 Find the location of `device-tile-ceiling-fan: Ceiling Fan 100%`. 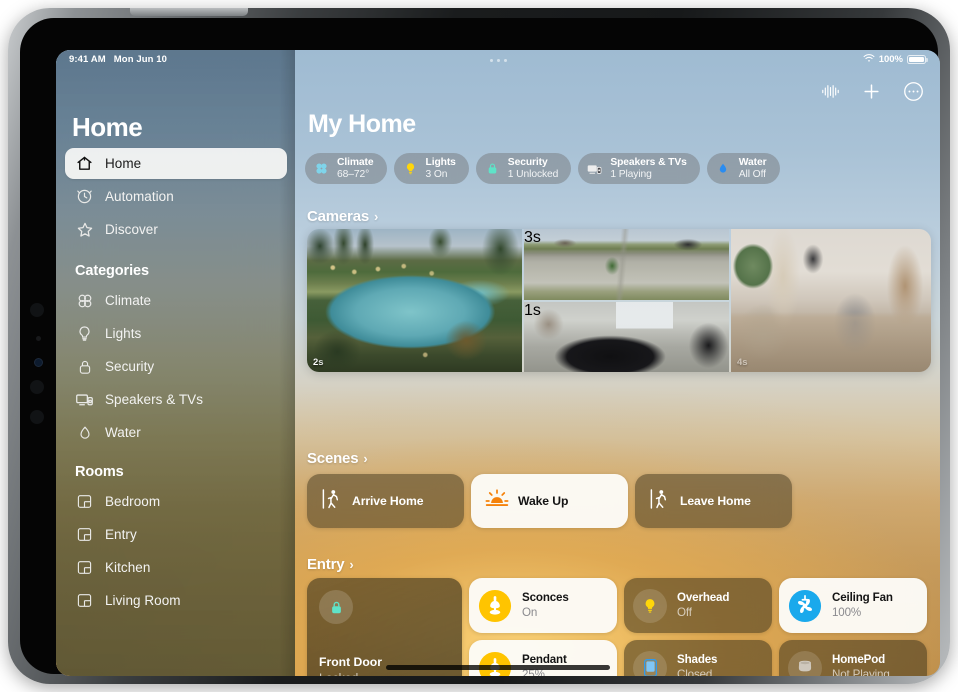

device-tile-ceiling-fan: Ceiling Fan 100% is located at coordinates (853, 605).